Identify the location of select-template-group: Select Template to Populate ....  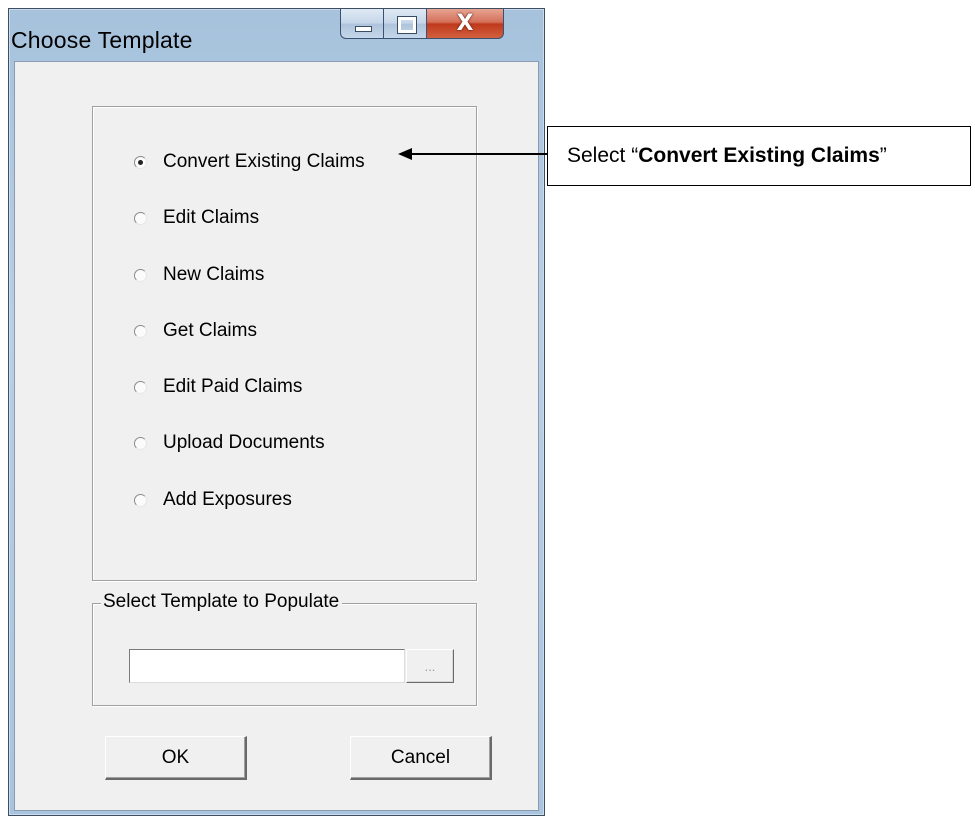
(284, 648).